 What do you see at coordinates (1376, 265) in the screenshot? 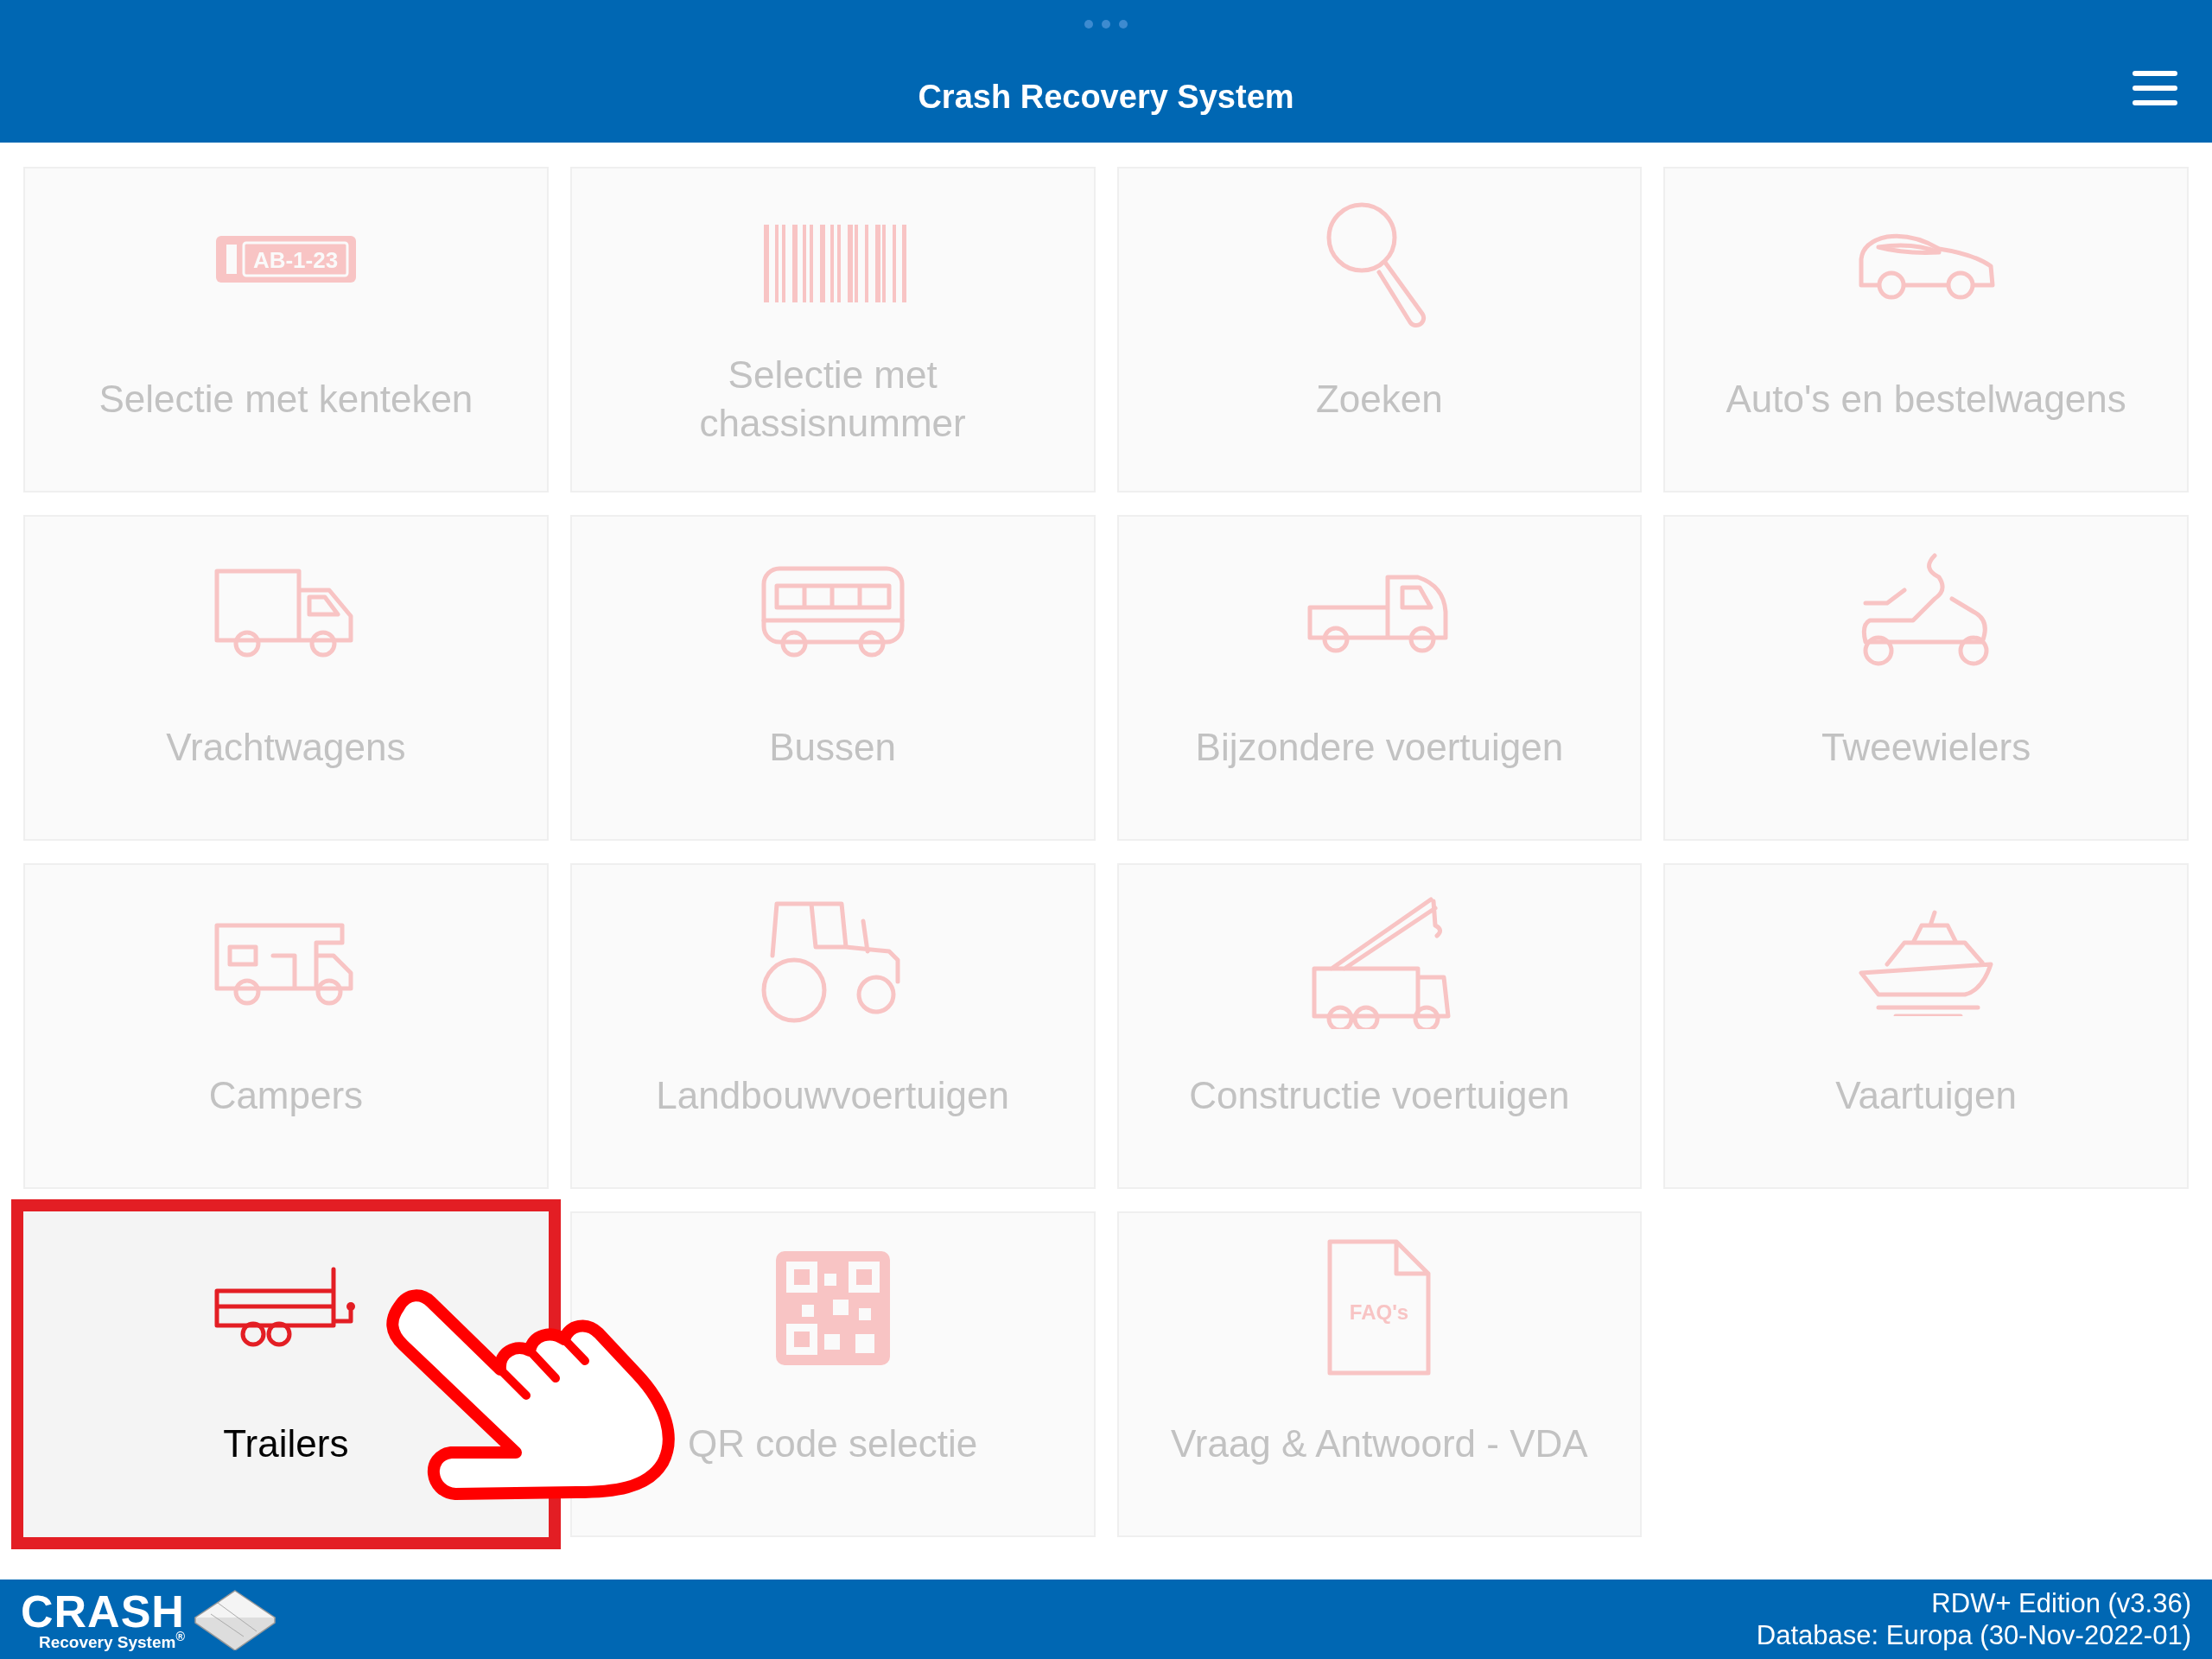
I see `search-icon` at bounding box center [1376, 265].